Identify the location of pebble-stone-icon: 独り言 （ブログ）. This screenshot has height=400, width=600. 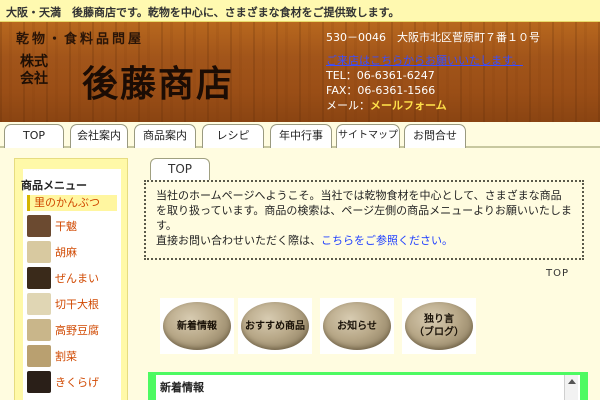
(439, 326).